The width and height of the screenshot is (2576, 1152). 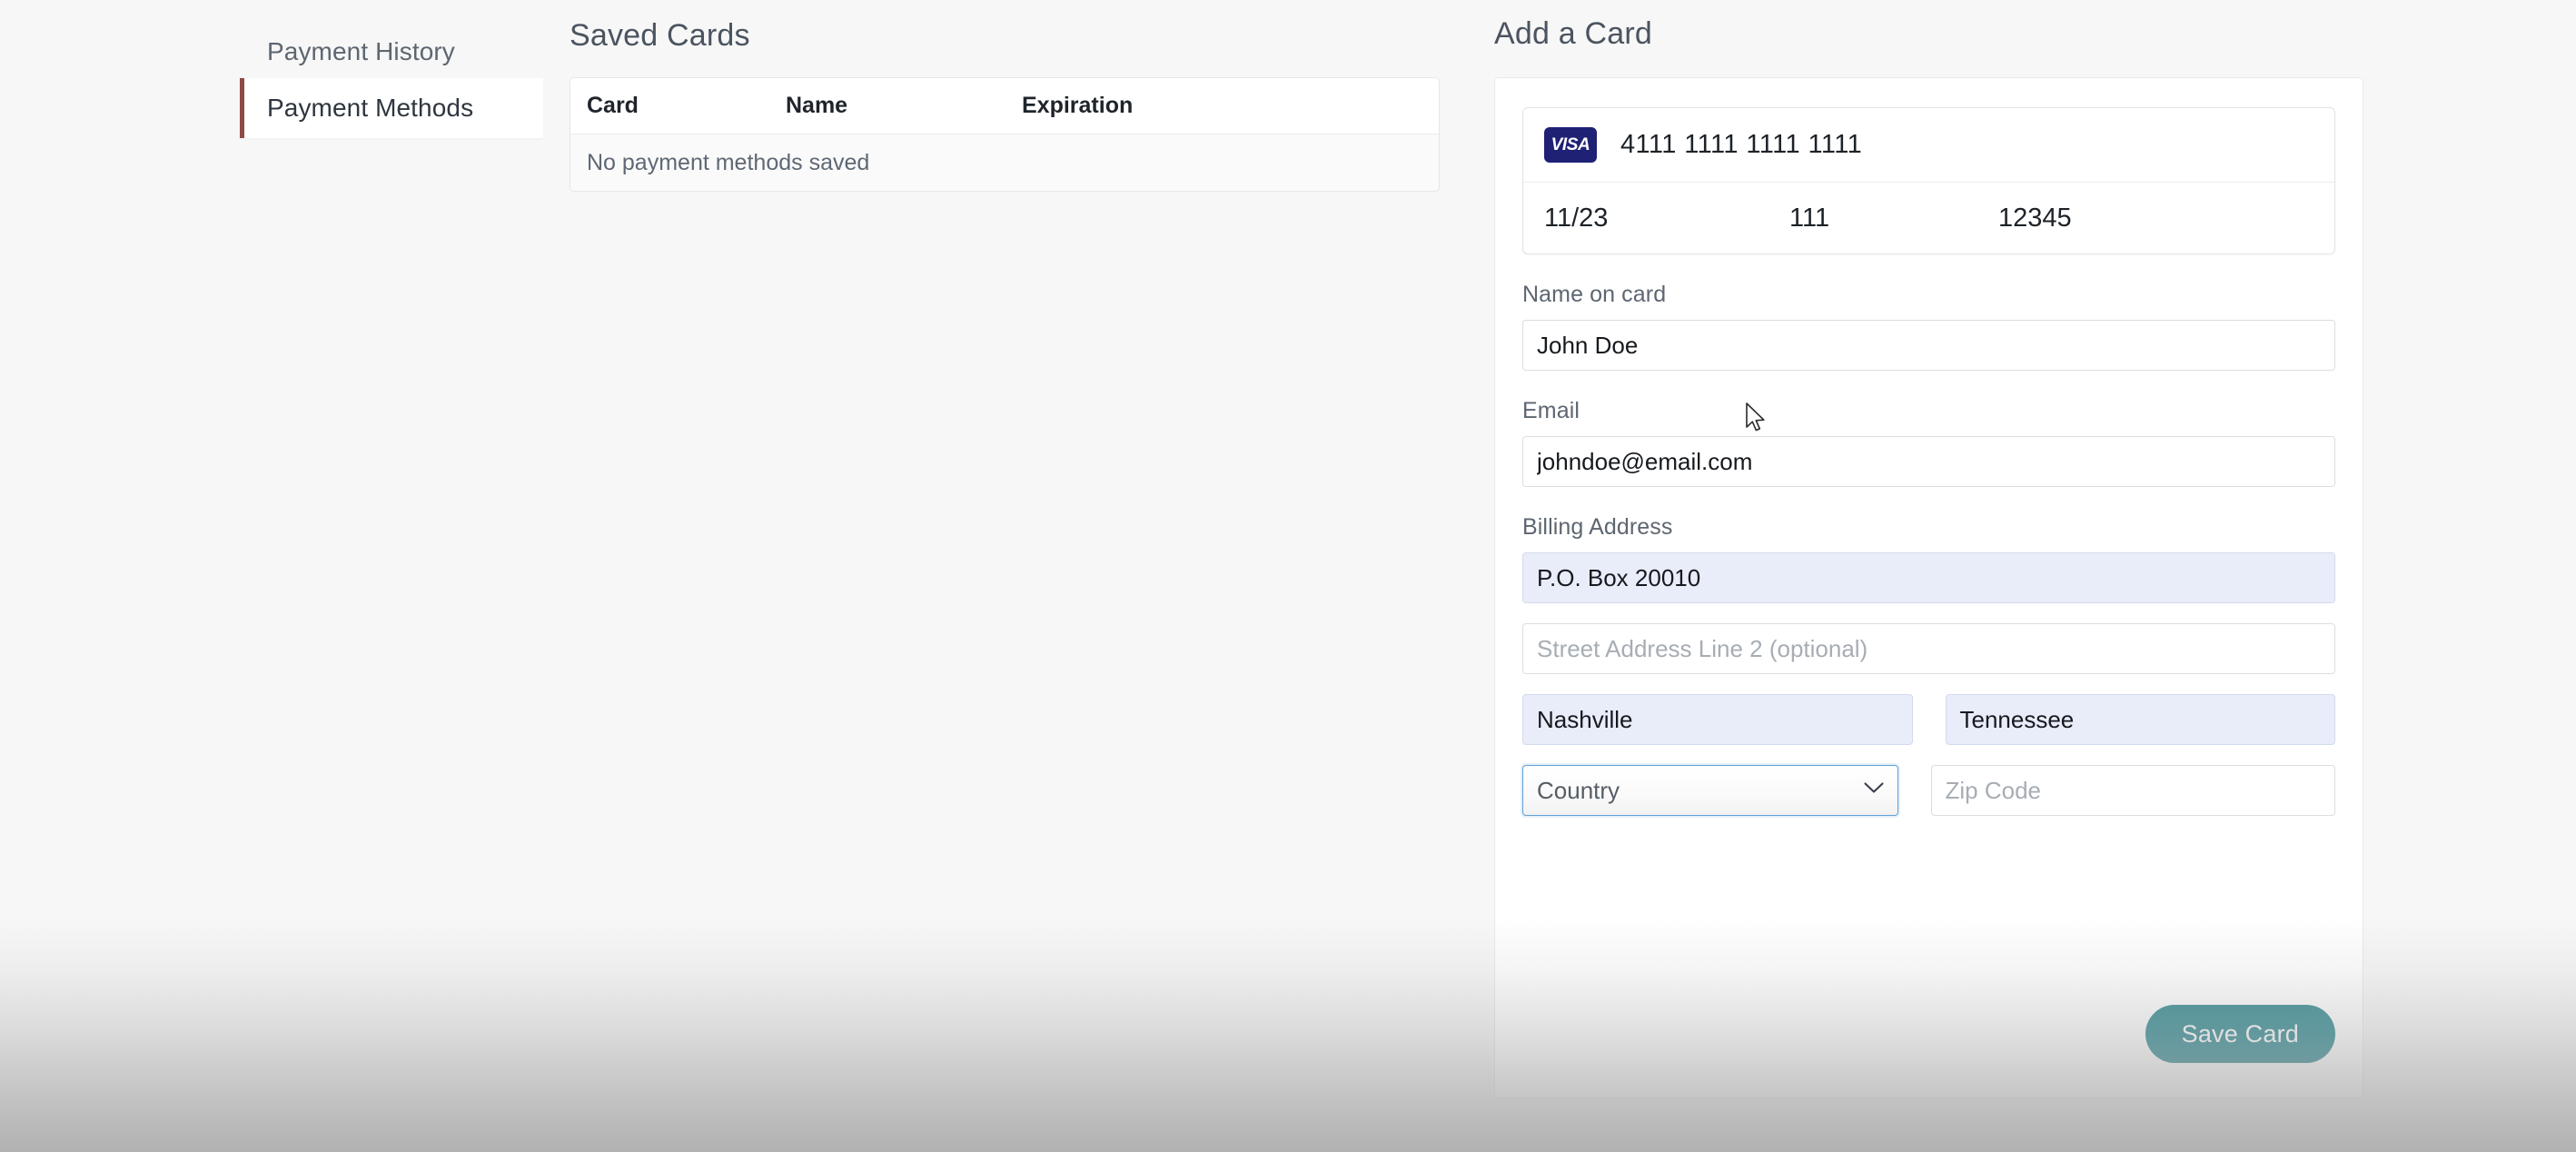 I want to click on table-row-empty: No payment methods saved, so click(x=1004, y=162).